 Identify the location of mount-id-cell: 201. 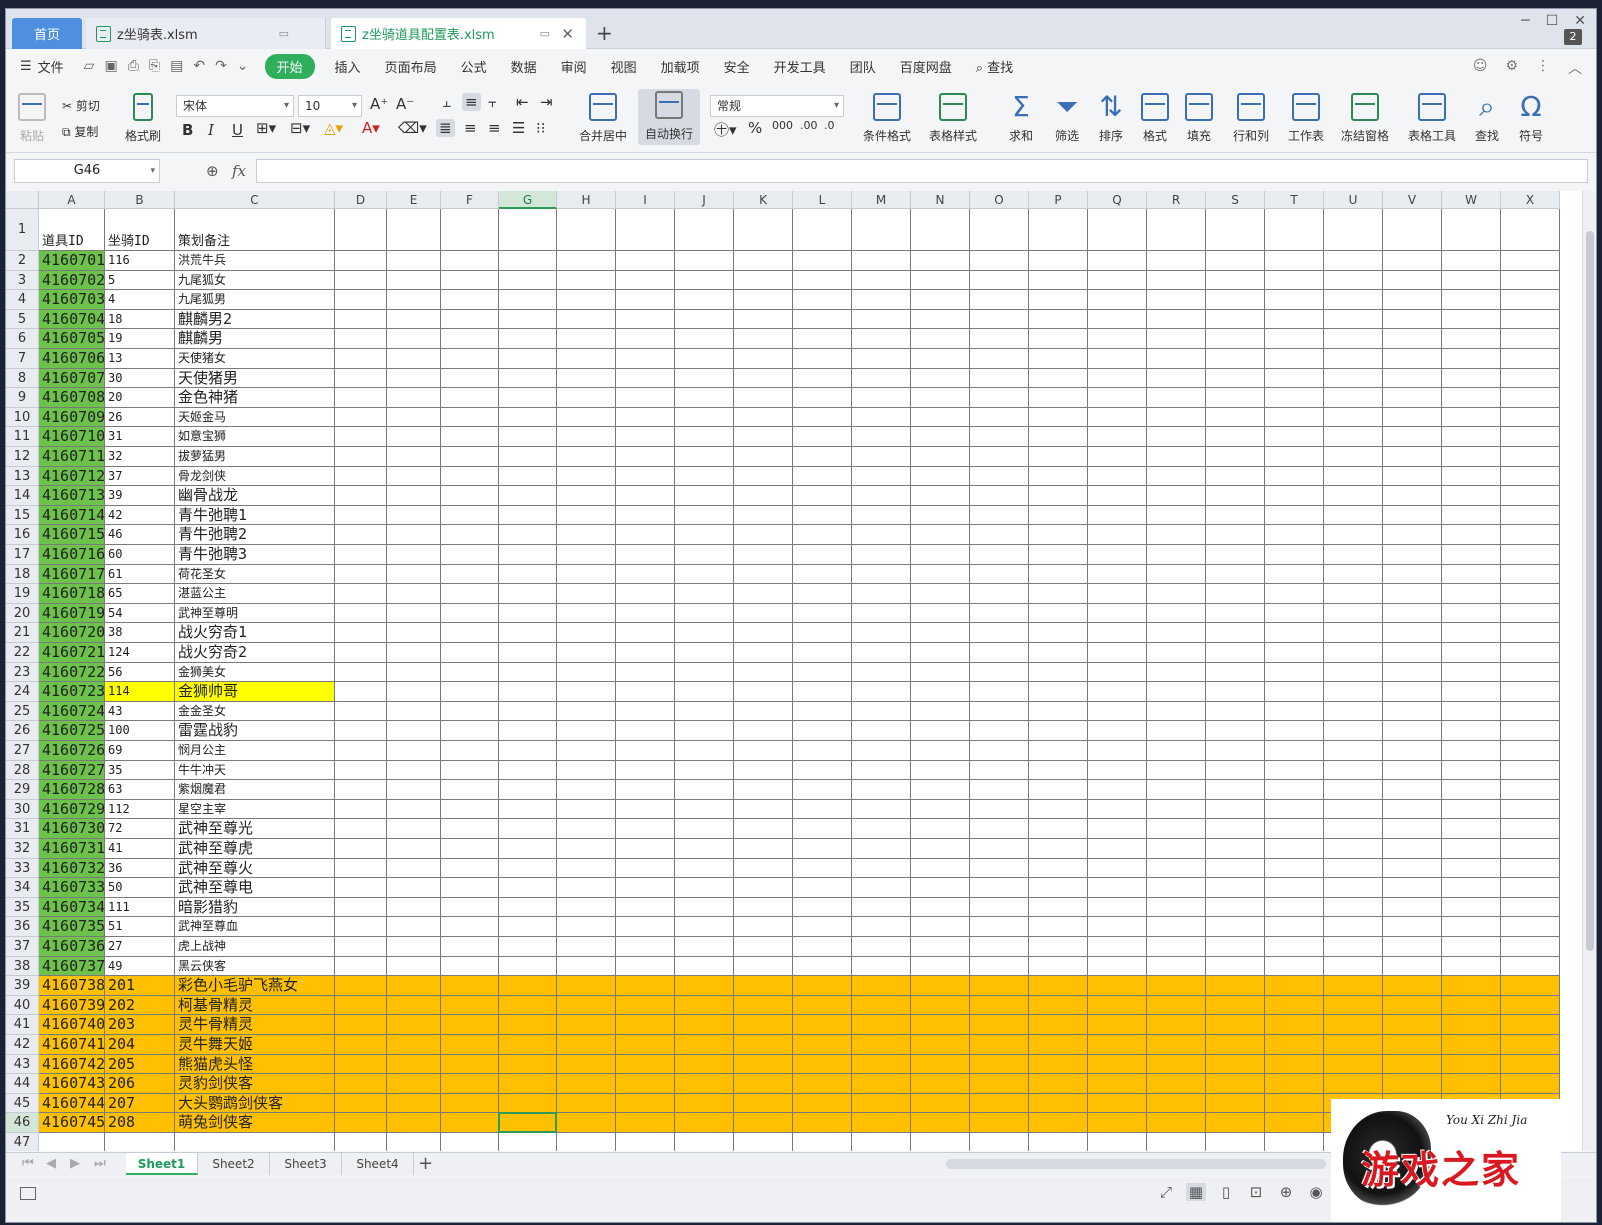
(140, 986).